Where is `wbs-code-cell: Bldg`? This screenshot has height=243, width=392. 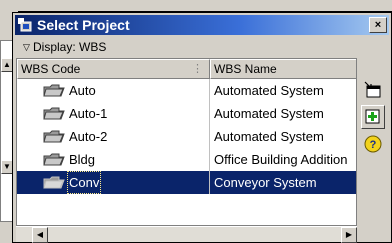 wbs-code-cell: Bldg is located at coordinates (113, 159).